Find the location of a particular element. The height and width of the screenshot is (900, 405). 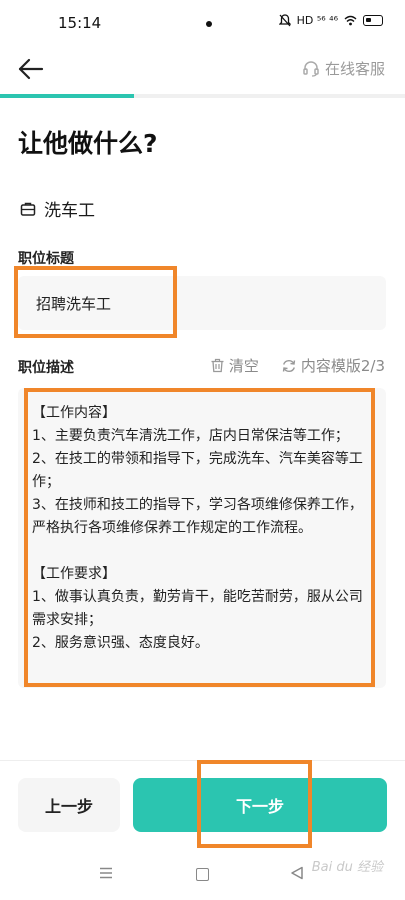

template-switch-button: 内容模版2/3 is located at coordinates (333, 365).